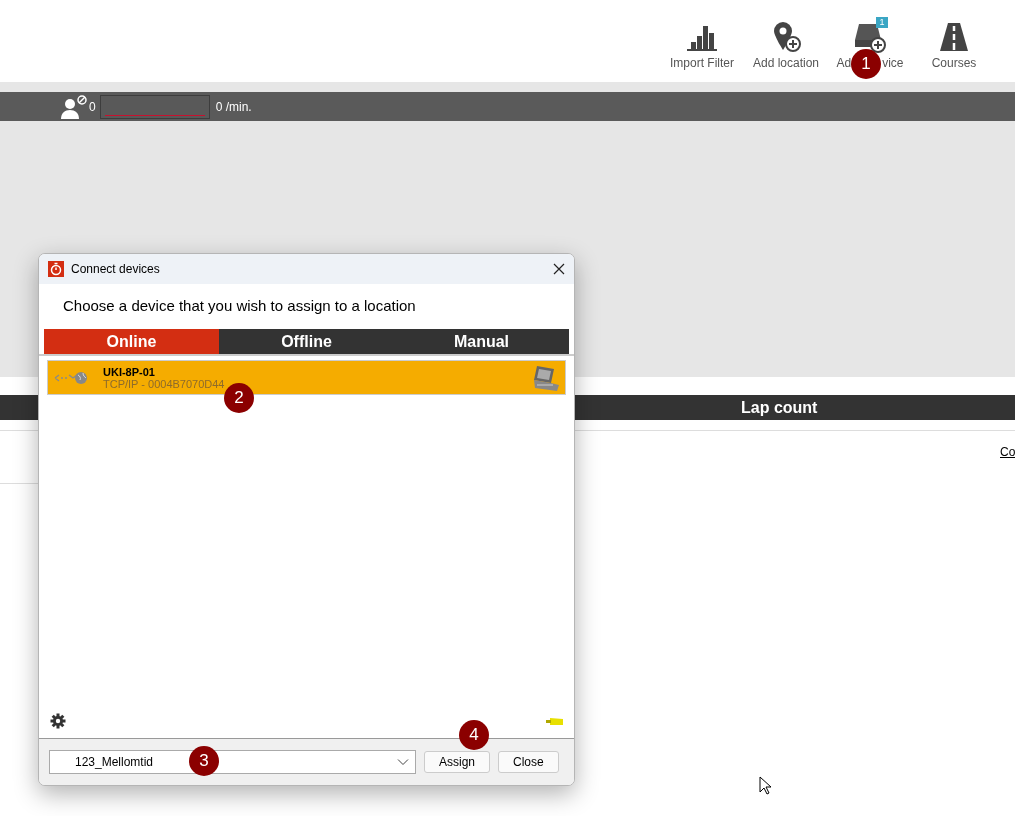  Describe the element at coordinates (154, 106) in the screenshot. I see `input-field` at that location.